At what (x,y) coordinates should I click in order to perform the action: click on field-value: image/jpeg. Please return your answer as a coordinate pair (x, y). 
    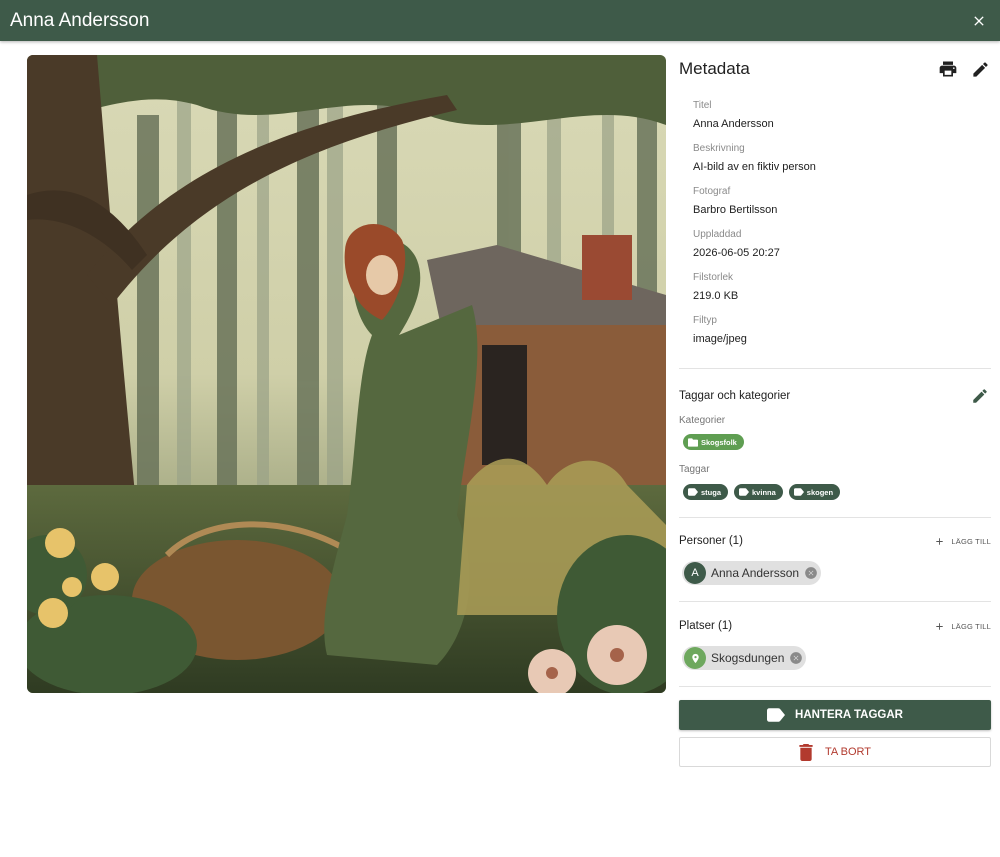
    Looking at the image, I should click on (720, 339).